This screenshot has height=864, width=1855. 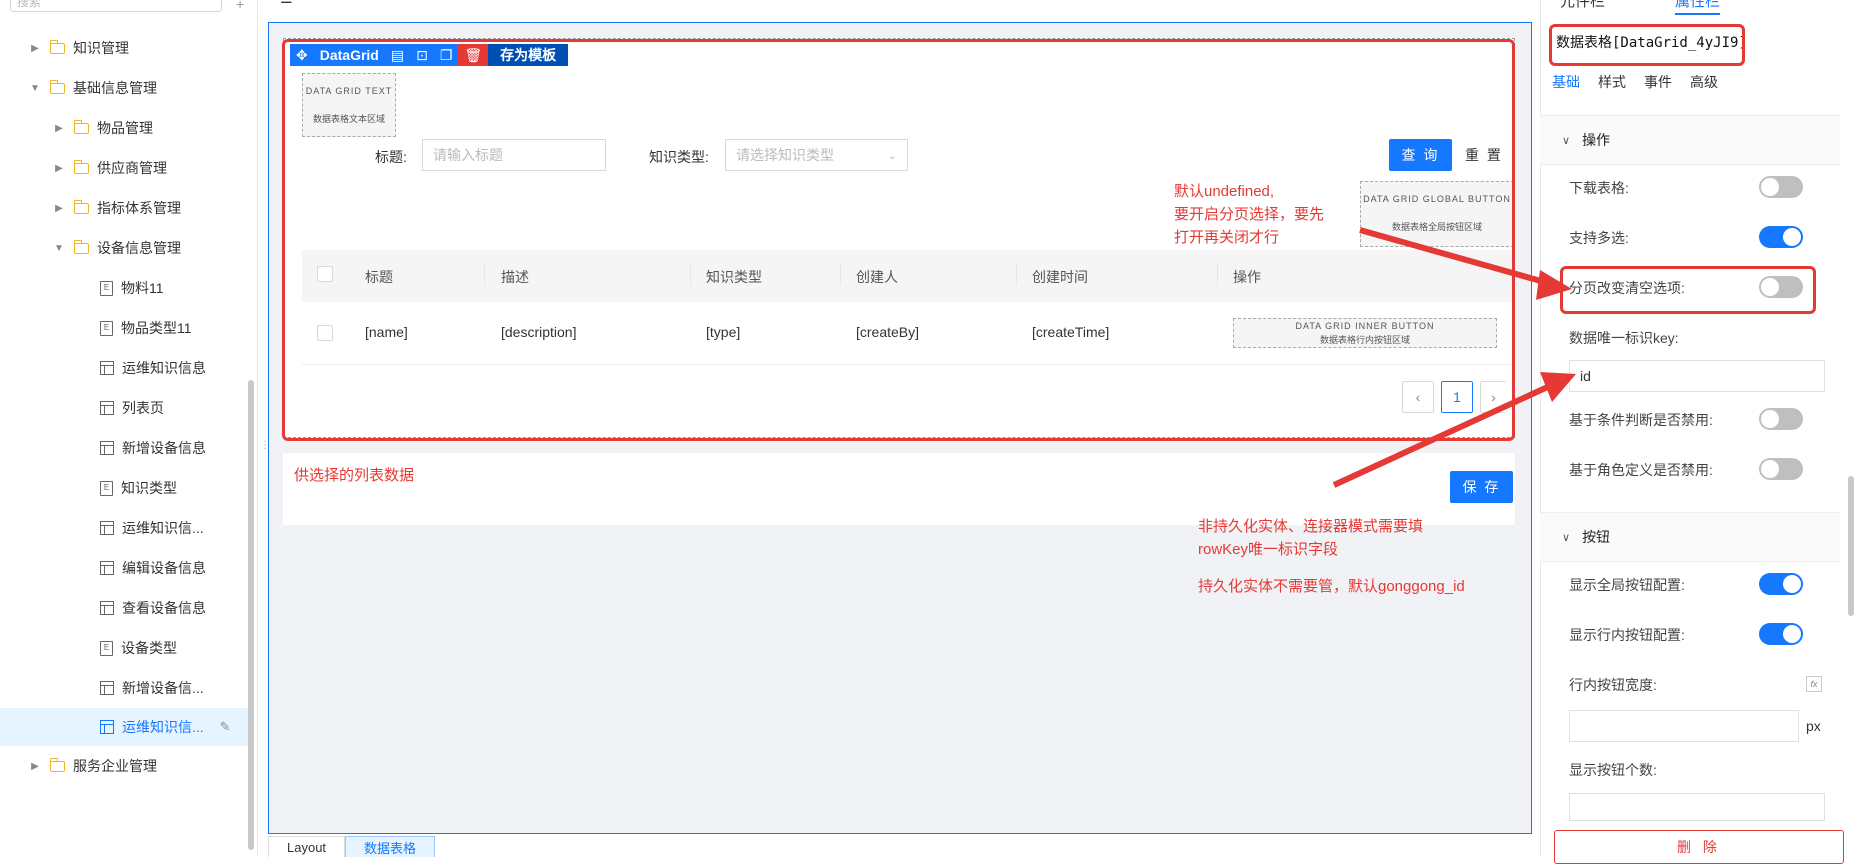 I want to click on annotation-arrows, so click(x=1454, y=357).